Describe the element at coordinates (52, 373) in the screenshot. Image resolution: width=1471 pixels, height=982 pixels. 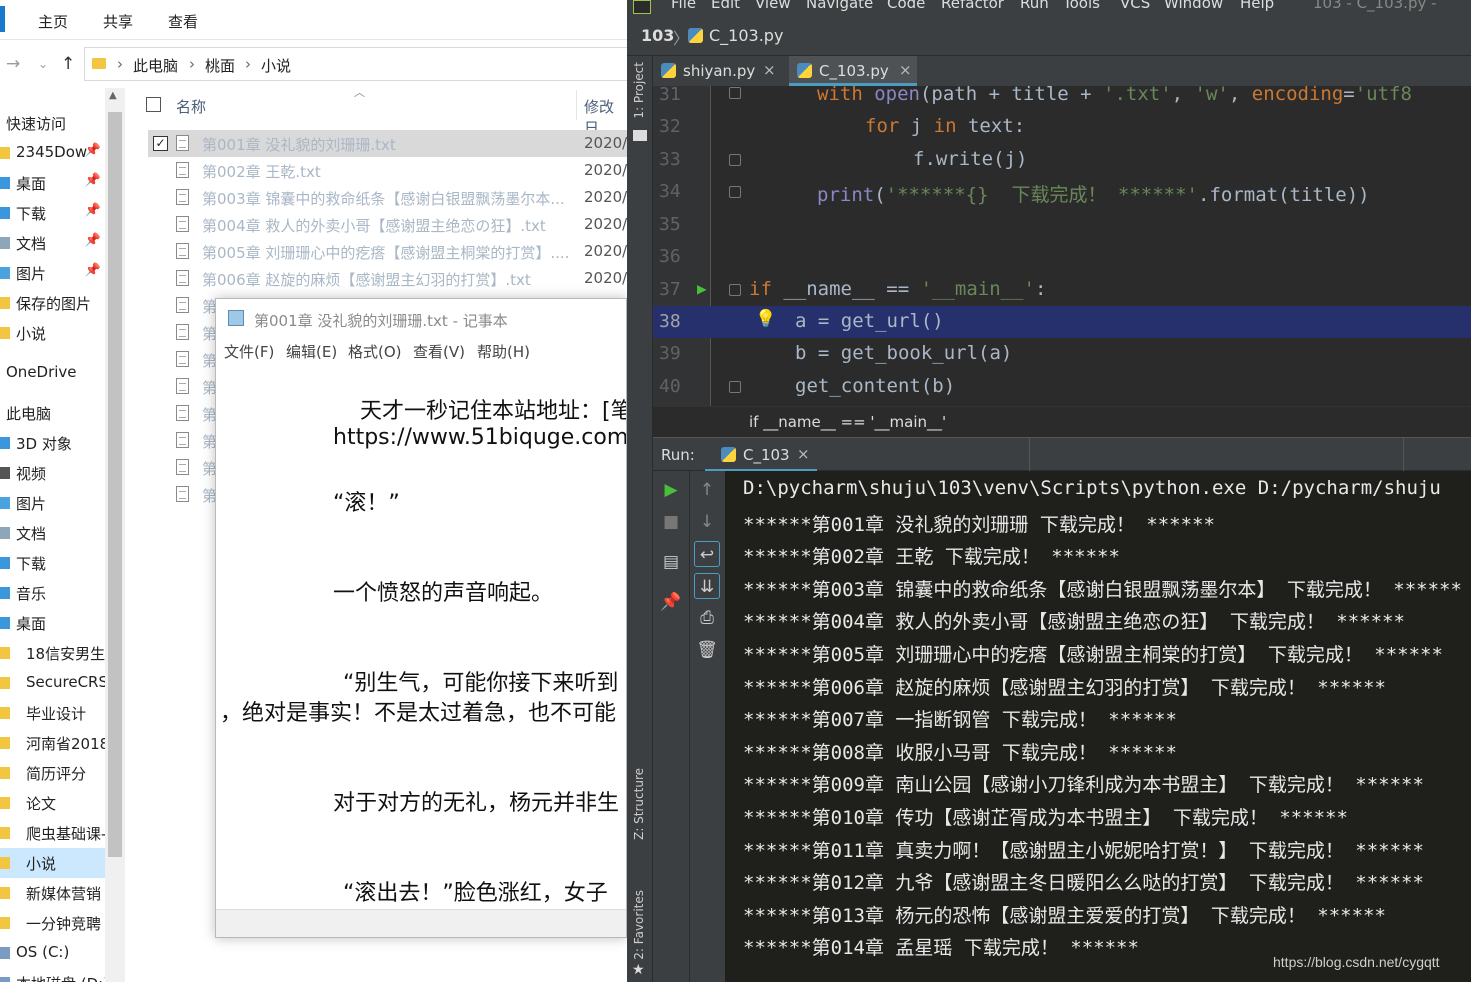
I see `sidebar-item-onedrive: OneDrive` at that location.